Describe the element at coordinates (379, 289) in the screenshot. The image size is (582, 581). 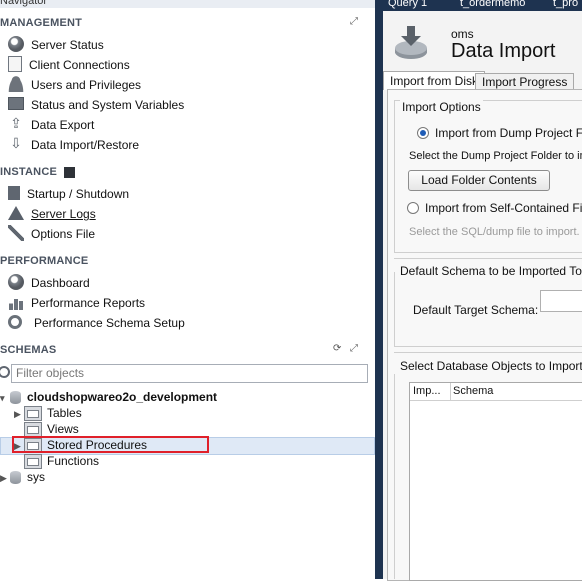
I see `splitter` at that location.